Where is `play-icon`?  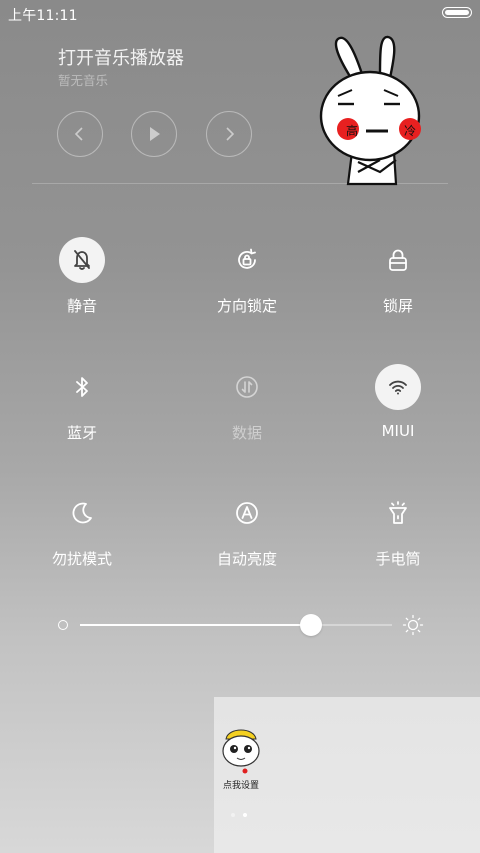 play-icon is located at coordinates (155, 134).